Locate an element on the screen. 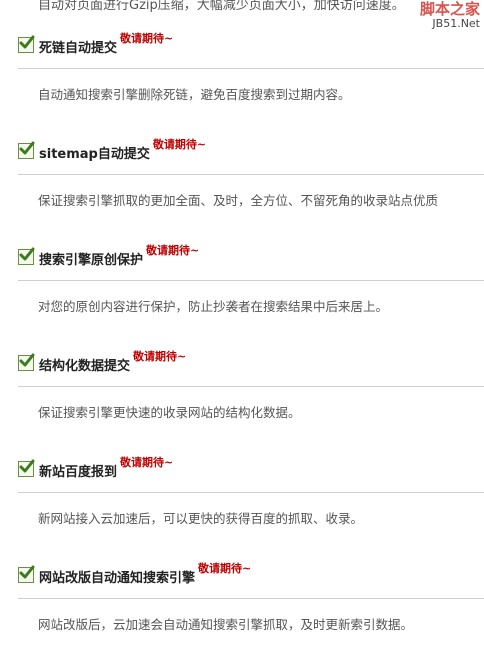  feature-header: 结构化数据提交敬请期待~ is located at coordinates (102, 364).